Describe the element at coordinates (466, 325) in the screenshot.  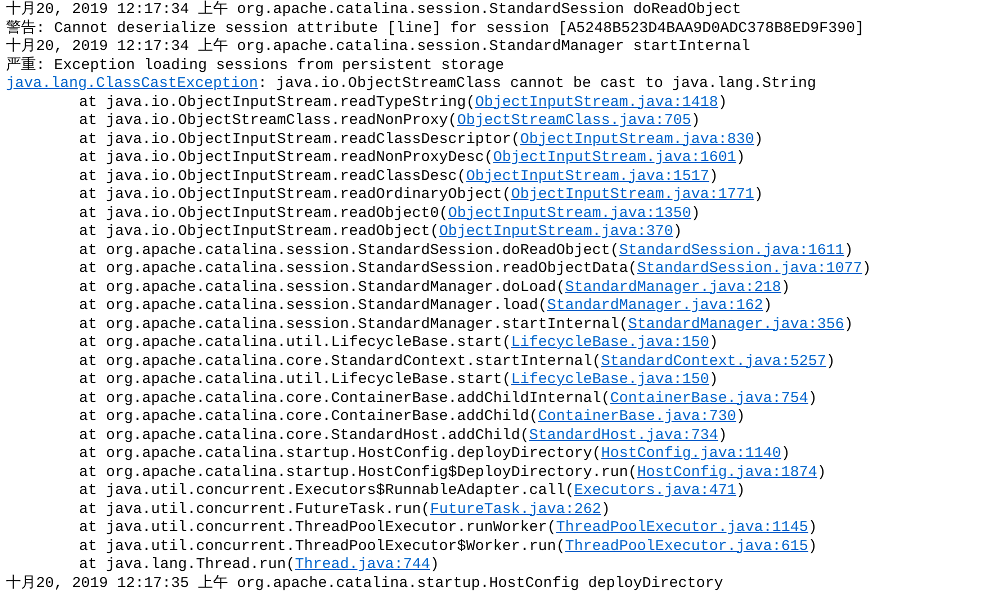
I see `stack-trace-line: at org.apache.catalina.session.StandardManager.startInternal(StandardManager.java:356)` at that location.